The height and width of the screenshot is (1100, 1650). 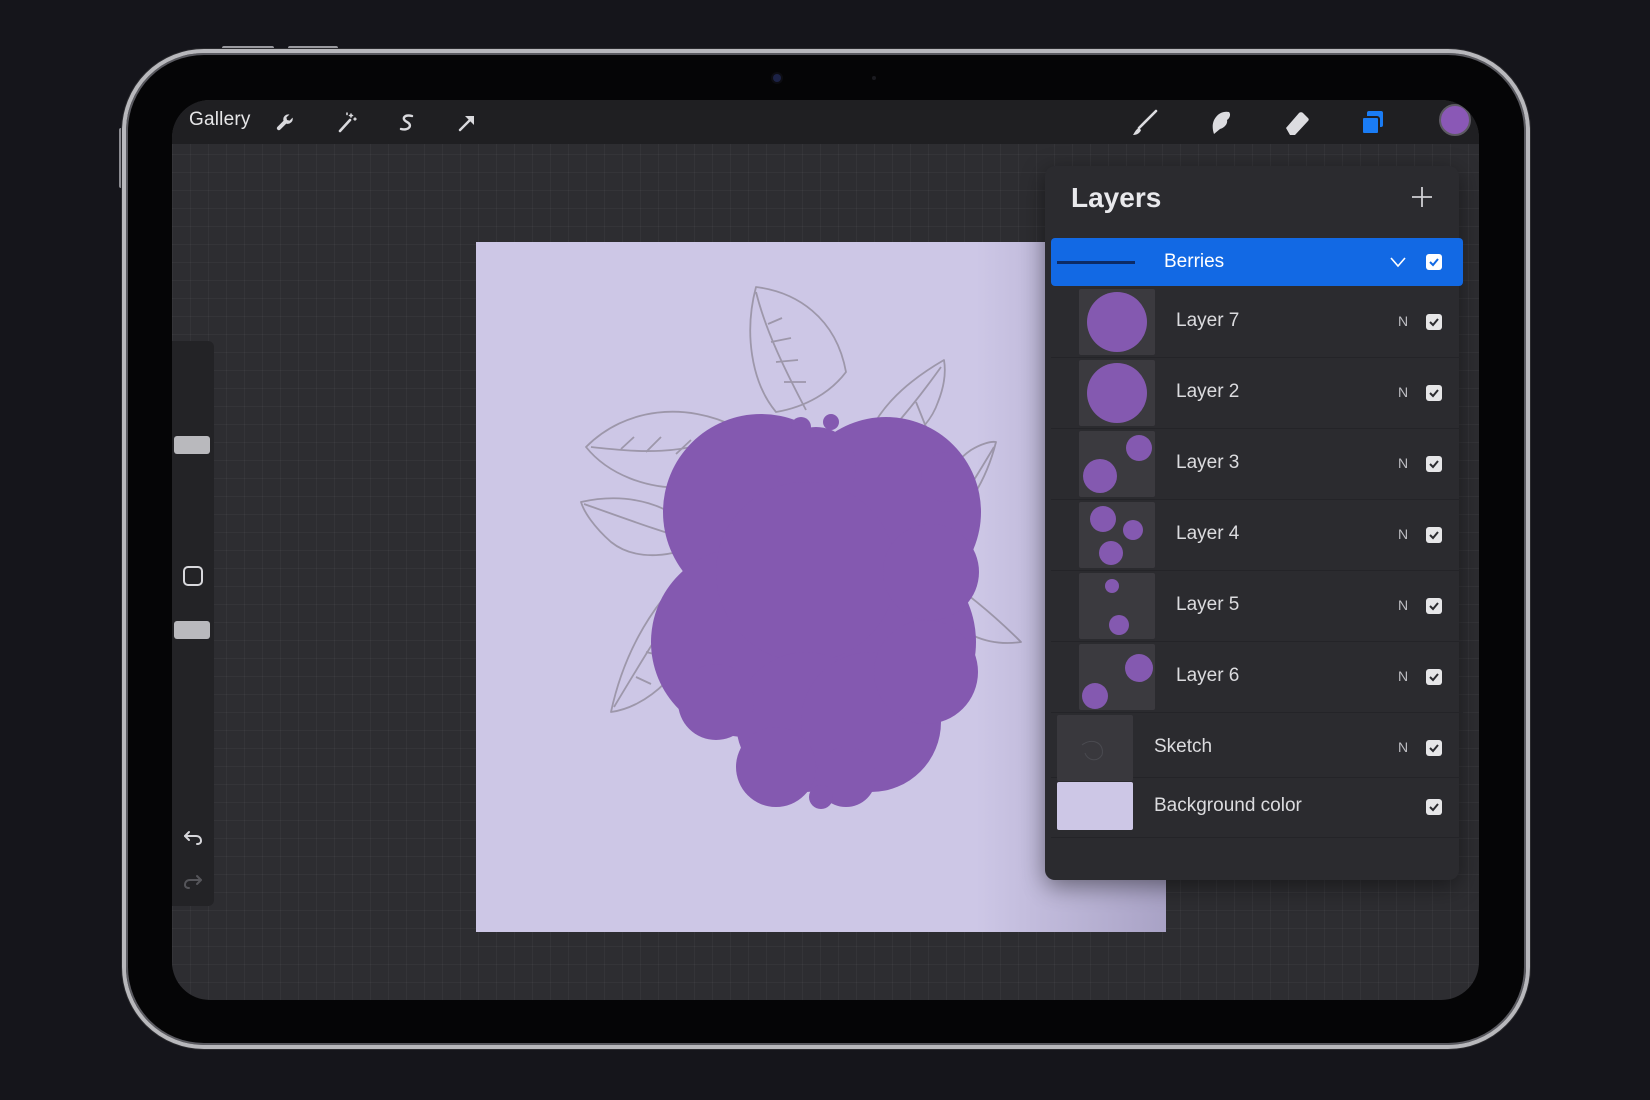 I want to click on camera-sensor, so click(x=874, y=78).